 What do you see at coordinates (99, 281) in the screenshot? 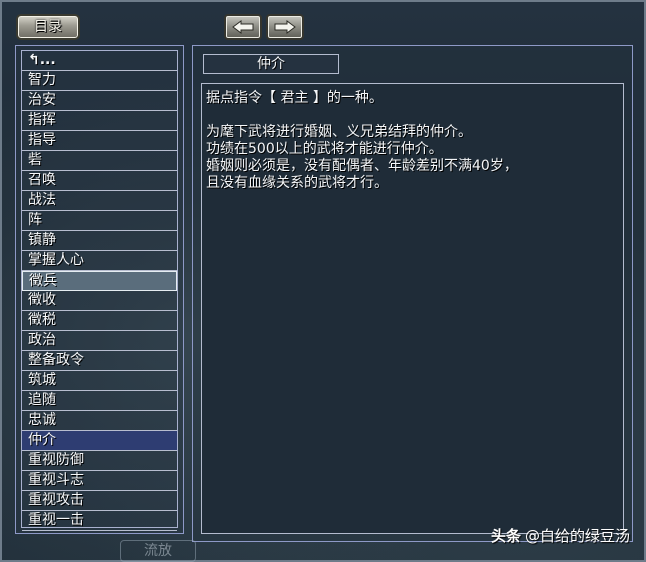
I see `list-item: 徵兵` at bounding box center [99, 281].